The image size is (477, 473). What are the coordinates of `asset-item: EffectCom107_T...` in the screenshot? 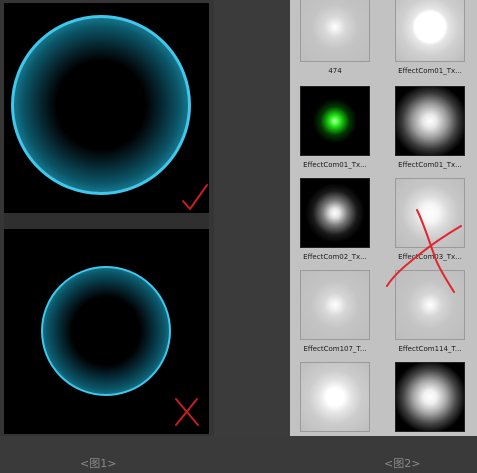 It's located at (335, 316).